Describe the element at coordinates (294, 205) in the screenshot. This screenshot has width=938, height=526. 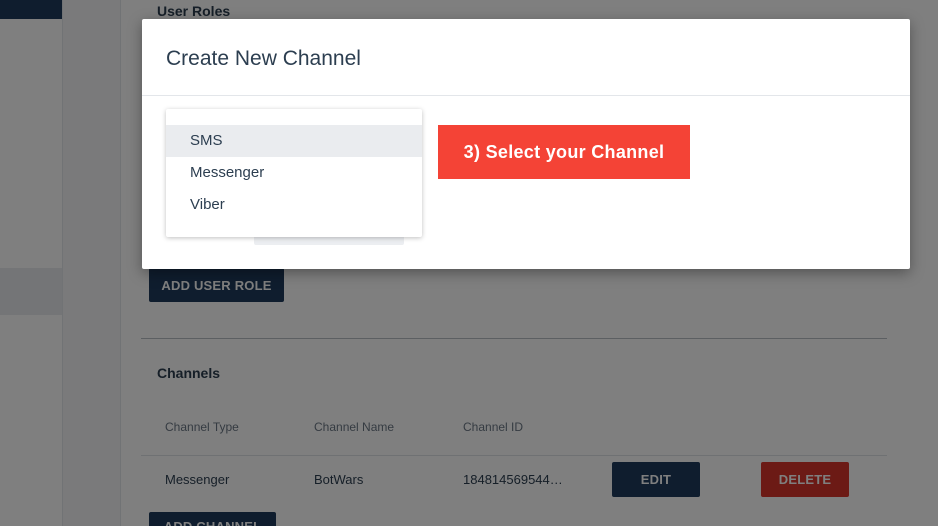
I see `dropdown-option-viber: Viber` at that location.